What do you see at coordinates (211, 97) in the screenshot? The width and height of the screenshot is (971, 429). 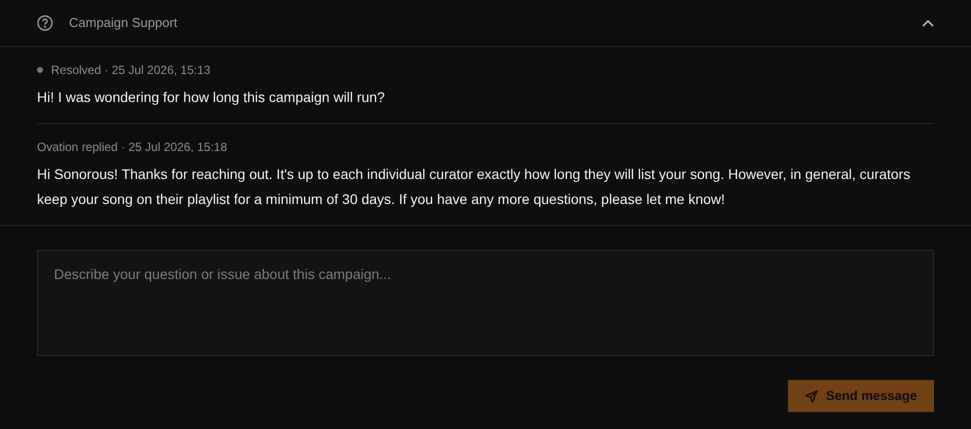 I see `message-text: Hi! I was wondering for how long this campaign will run?` at bounding box center [211, 97].